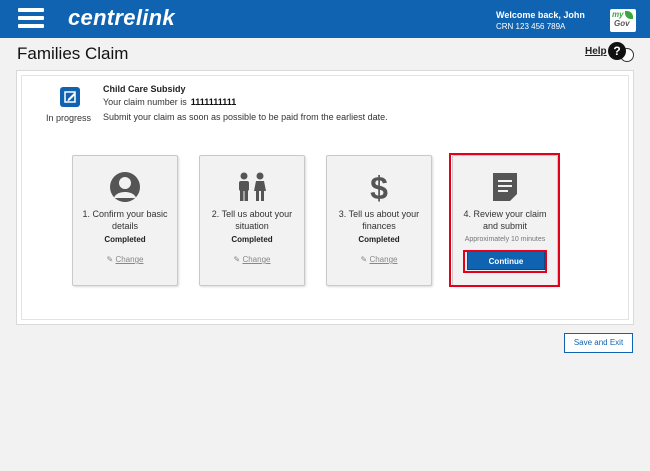 This screenshot has height=471, width=650. What do you see at coordinates (598, 343) in the screenshot?
I see `save-and-exit-button: Save and Exit` at bounding box center [598, 343].